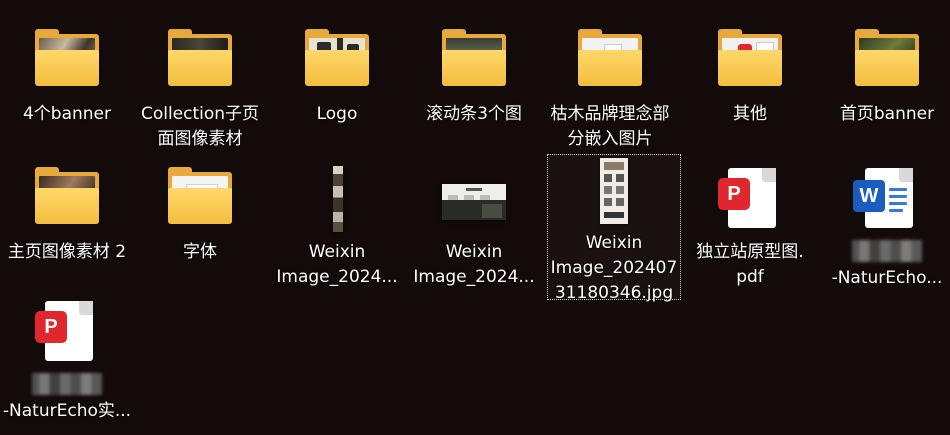 The height and width of the screenshot is (435, 950). Describe the element at coordinates (610, 126) in the screenshot. I see `item-label: 枯木品牌理念部 分嵌入图片` at that location.